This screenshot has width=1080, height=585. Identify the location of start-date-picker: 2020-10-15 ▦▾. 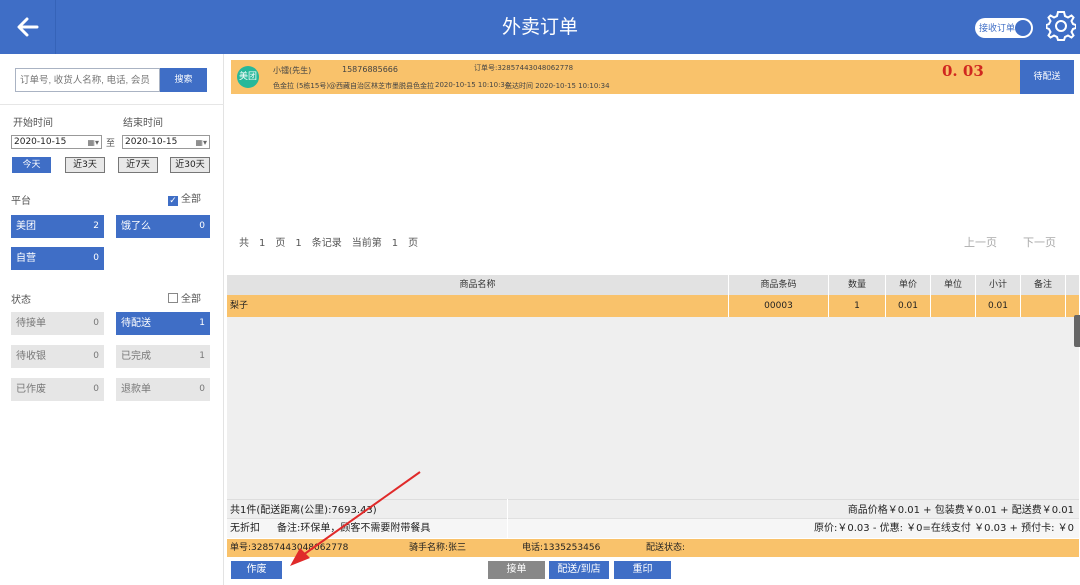
(56, 142).